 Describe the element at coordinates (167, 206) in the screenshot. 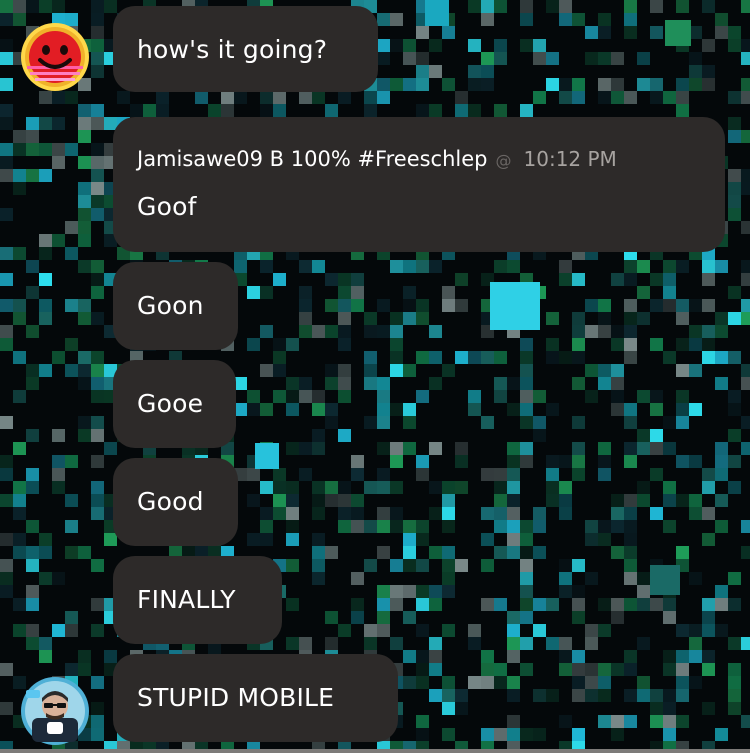

I see `message-text: Goof` at that location.